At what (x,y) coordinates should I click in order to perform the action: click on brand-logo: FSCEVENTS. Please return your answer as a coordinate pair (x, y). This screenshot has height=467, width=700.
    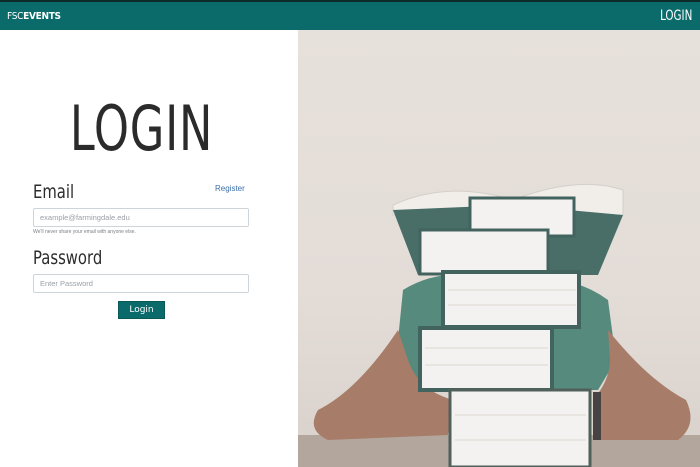
    Looking at the image, I should click on (34, 16).